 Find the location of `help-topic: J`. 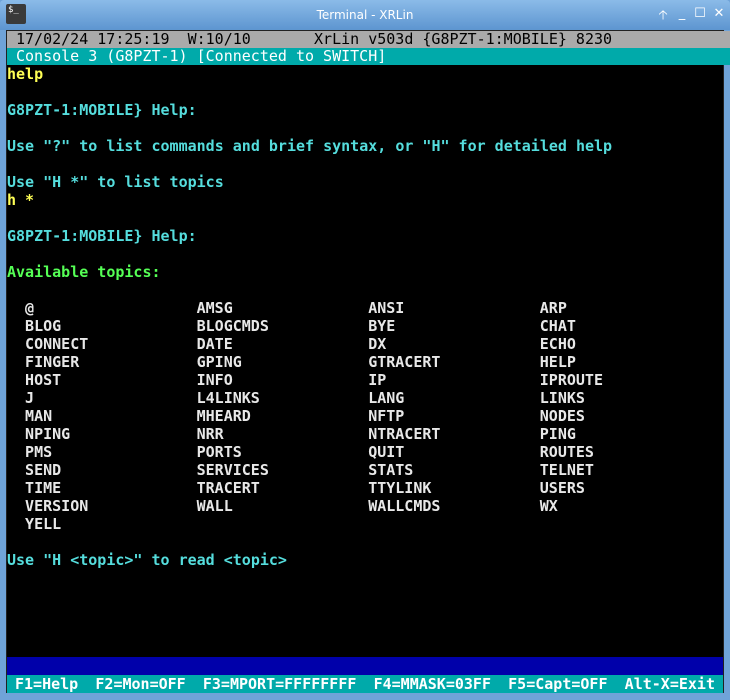

help-topic: J is located at coordinates (30, 398).